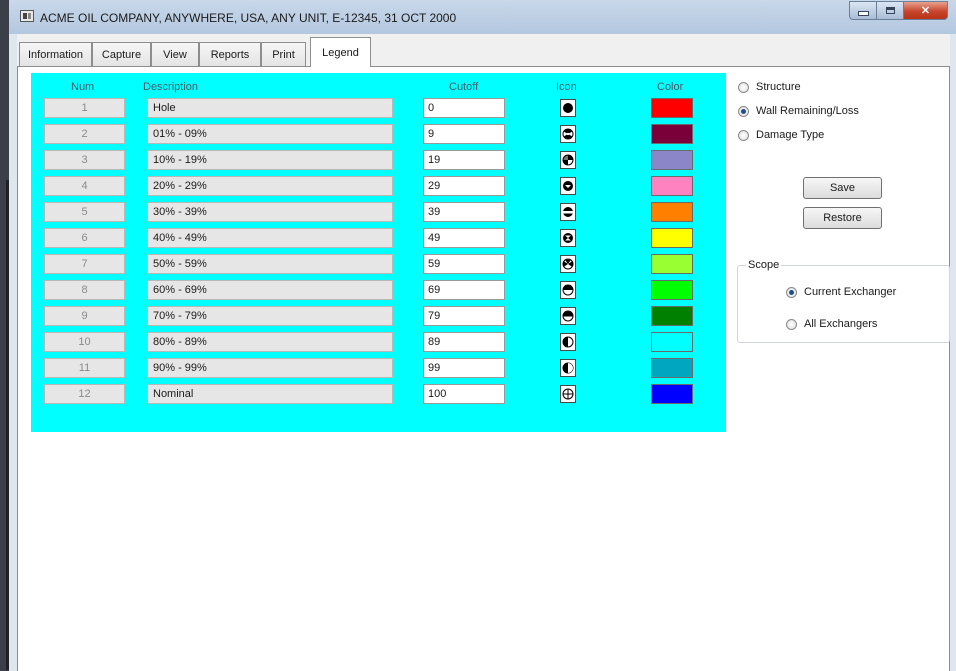 The width and height of the screenshot is (956, 671). What do you see at coordinates (843, 301) in the screenshot?
I see `scope-group: Scope Current Exchanger All Exchangers` at bounding box center [843, 301].